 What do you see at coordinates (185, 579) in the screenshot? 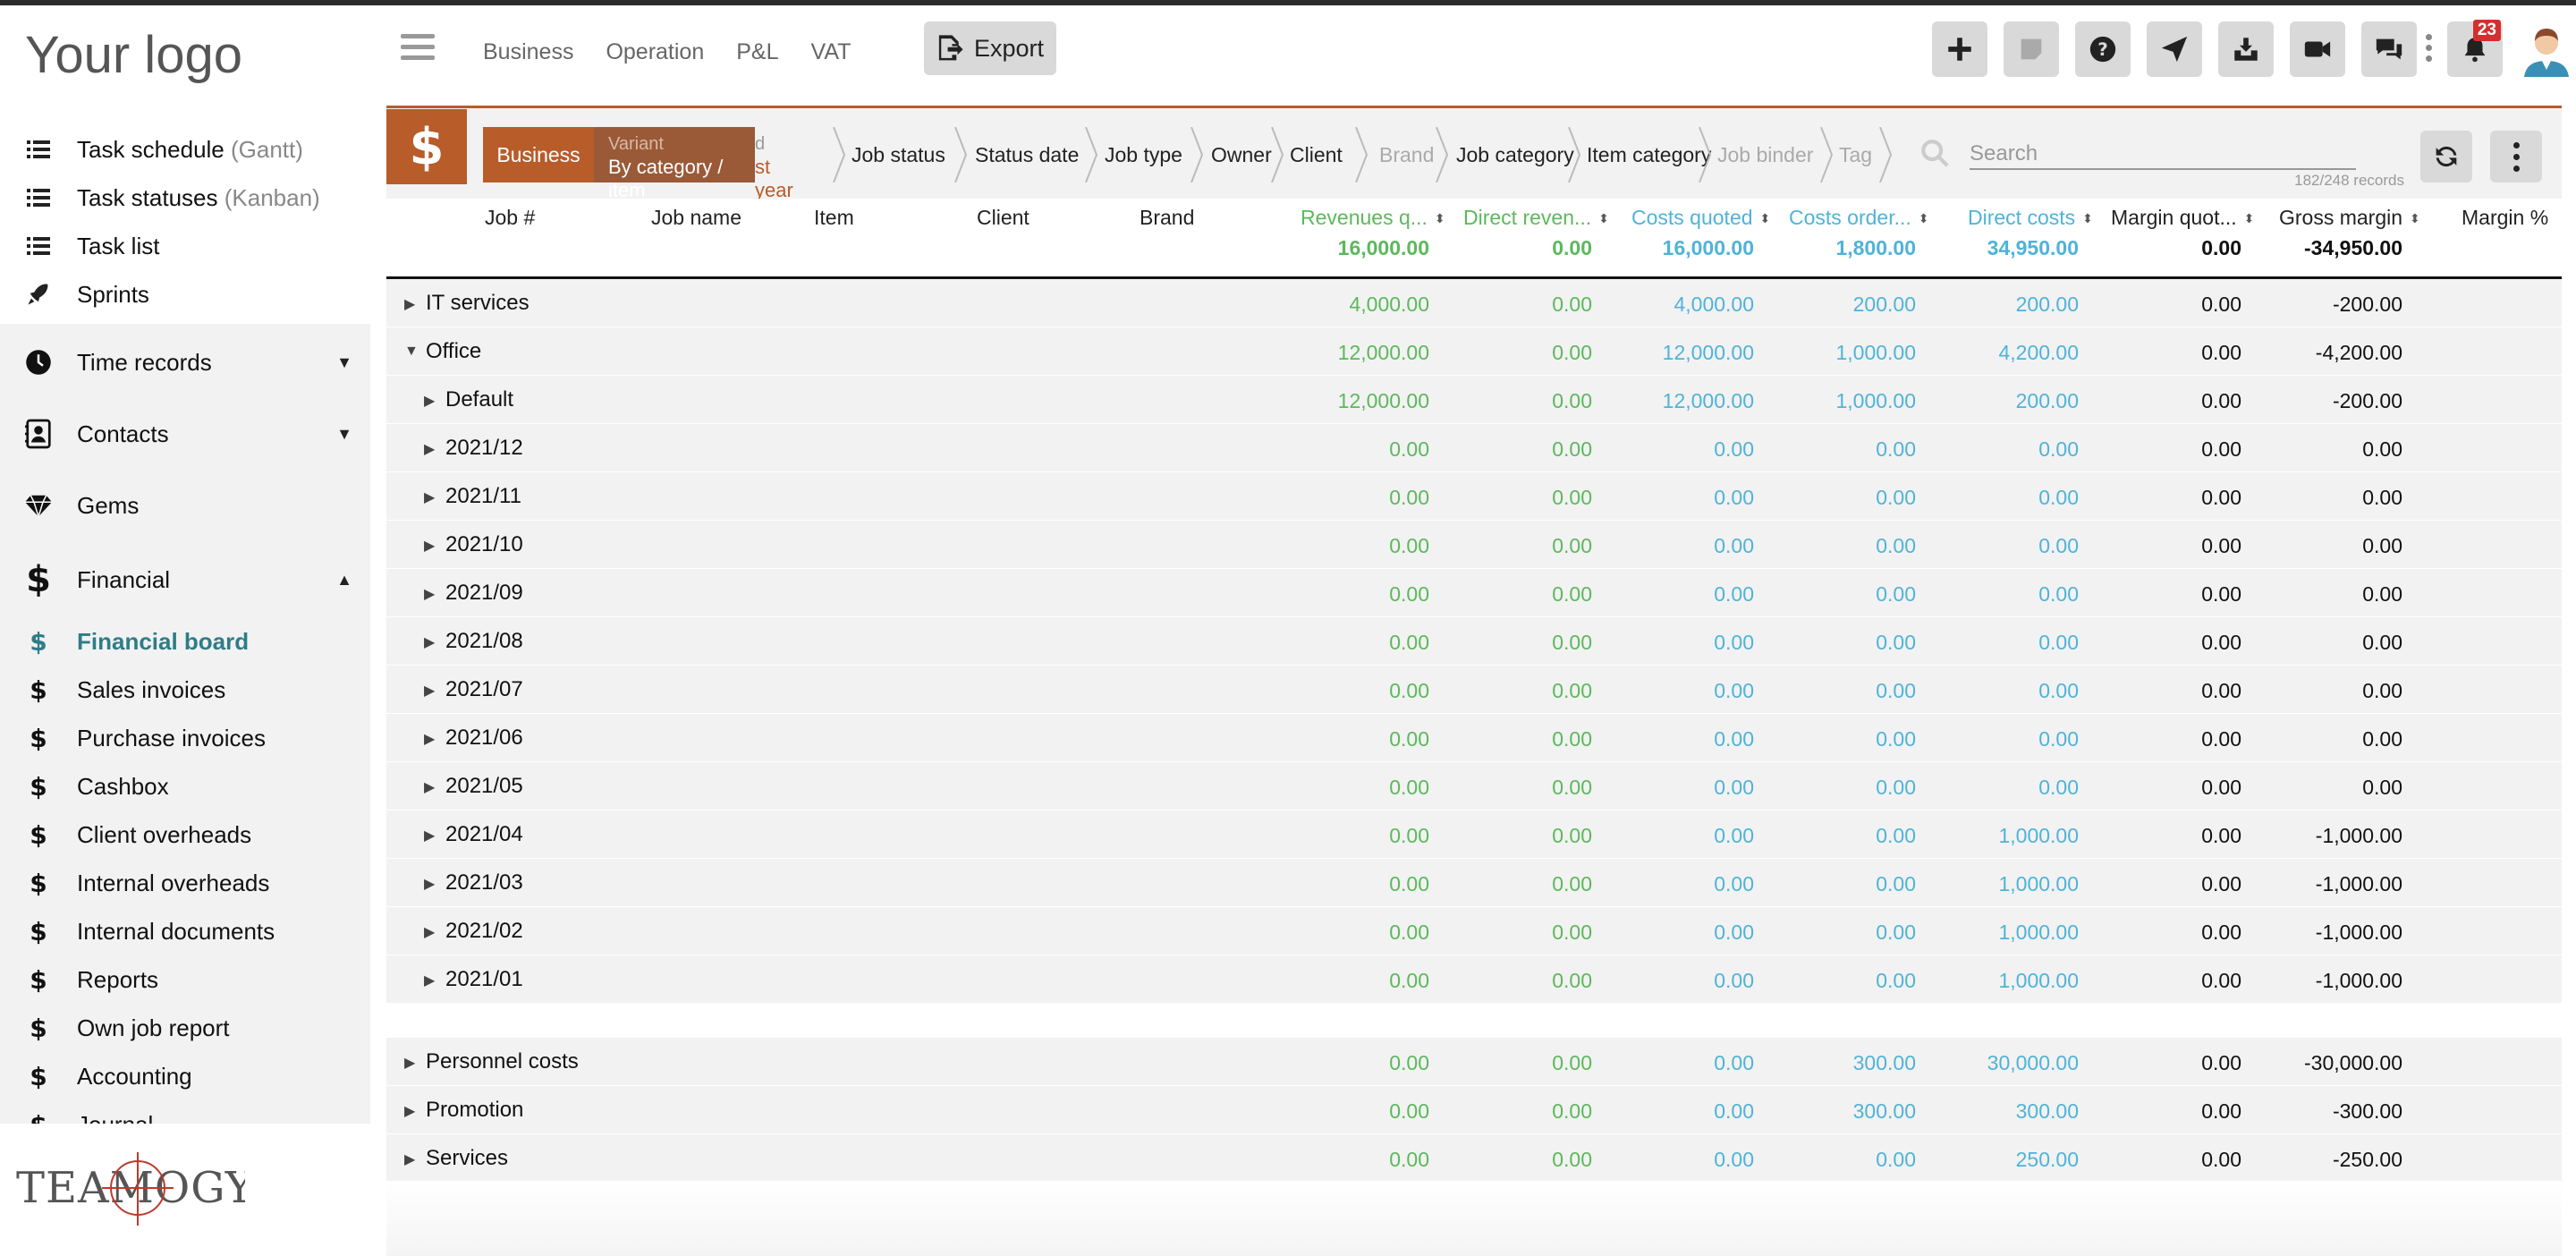
I see `sidebar-item-financial: $ Financial ▲` at bounding box center [185, 579].